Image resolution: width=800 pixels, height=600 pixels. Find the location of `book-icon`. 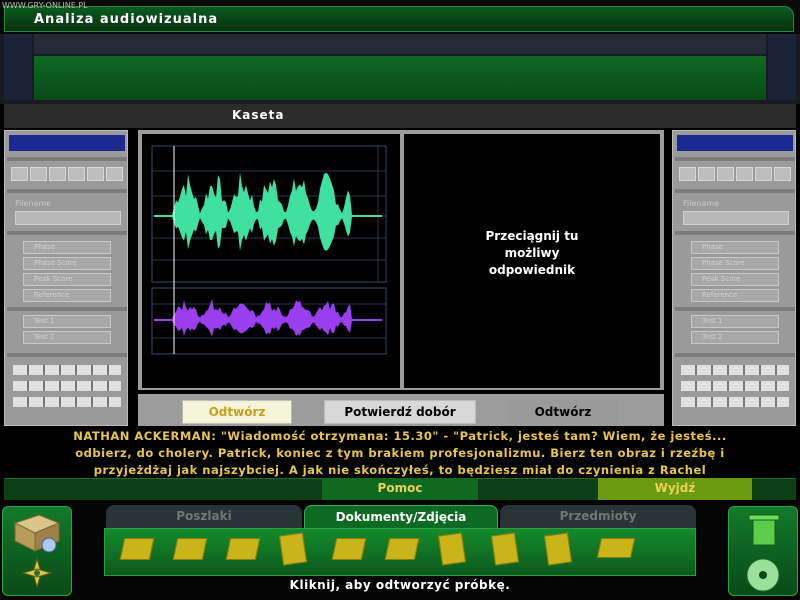

book-icon is located at coordinates (616, 548).